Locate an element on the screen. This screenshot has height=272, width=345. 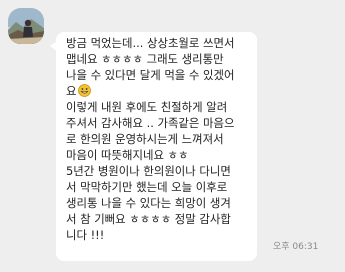
message-line: 니다 !!! is located at coordinates (85, 235).